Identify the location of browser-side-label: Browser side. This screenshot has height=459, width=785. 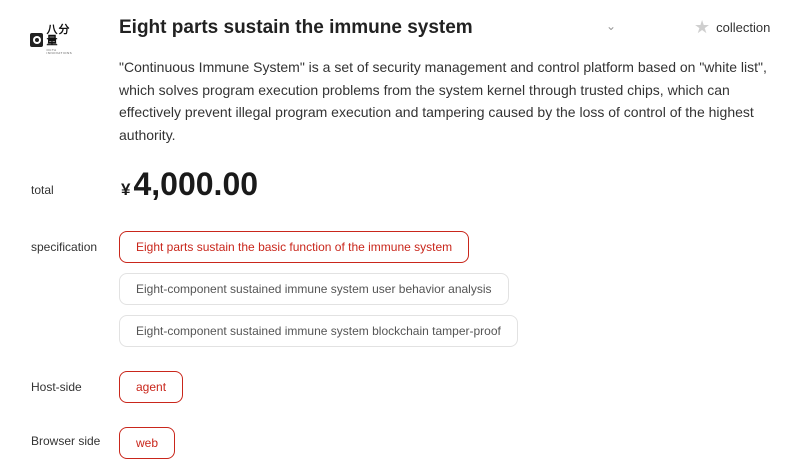
(66, 441).